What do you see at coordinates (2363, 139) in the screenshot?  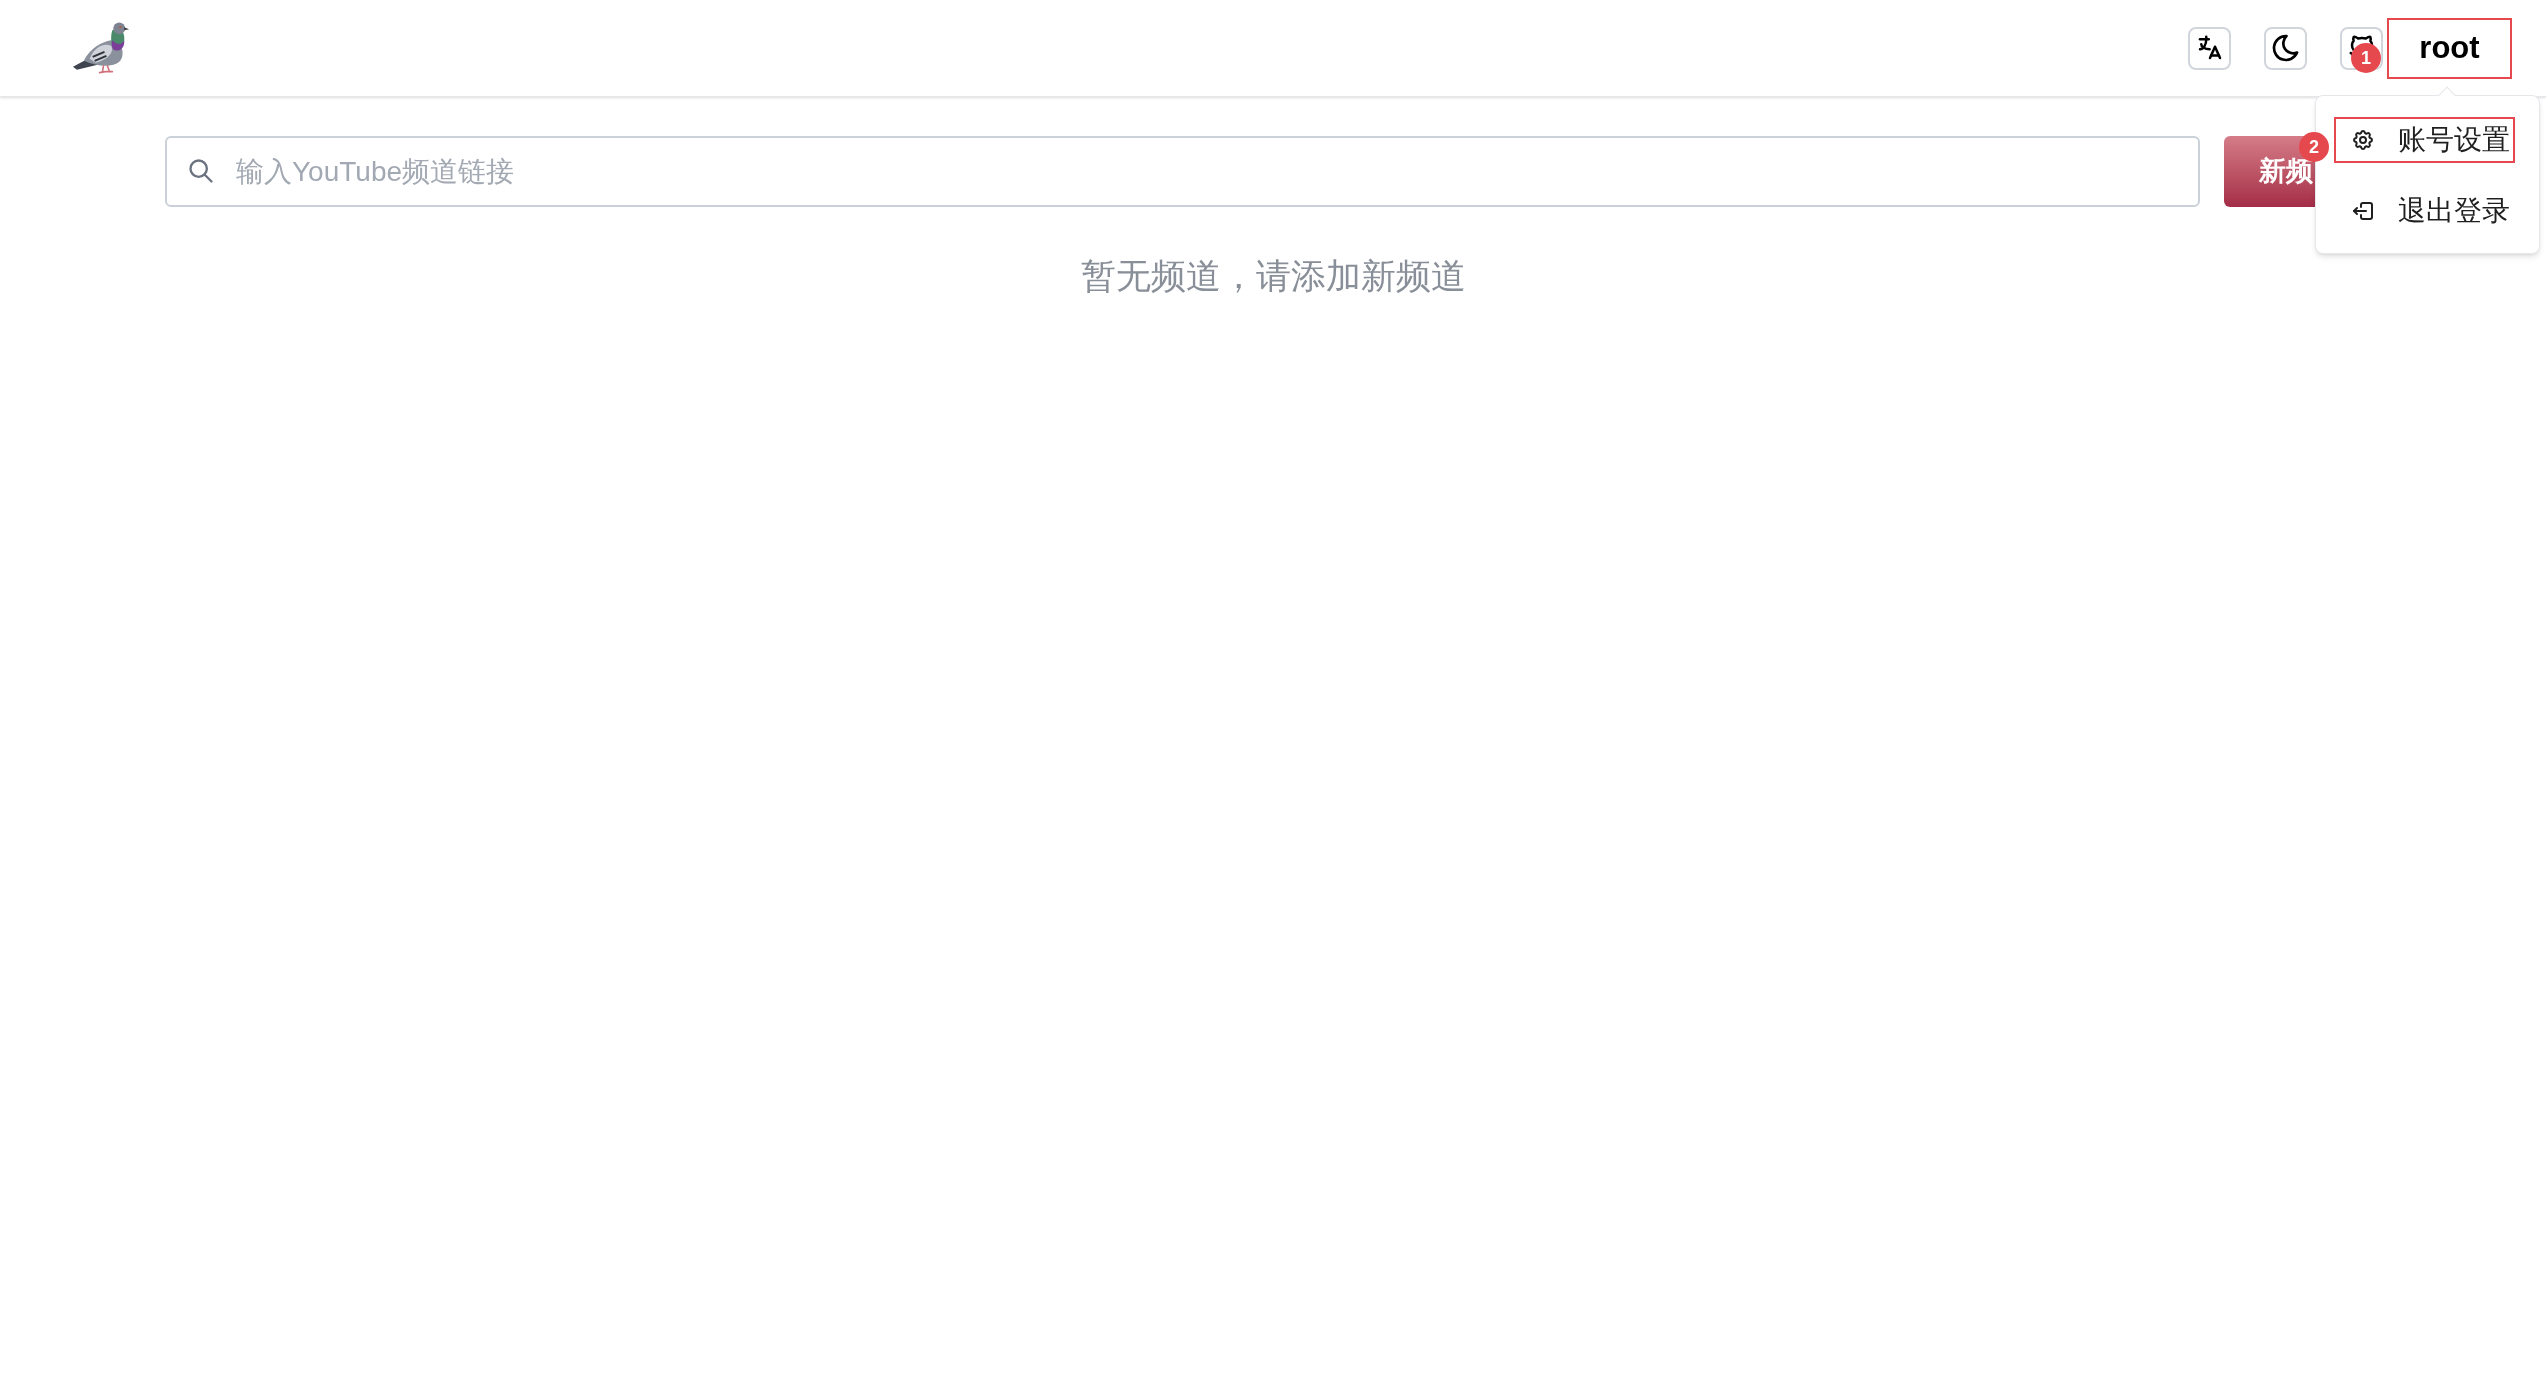 I see `gear-icon` at bounding box center [2363, 139].